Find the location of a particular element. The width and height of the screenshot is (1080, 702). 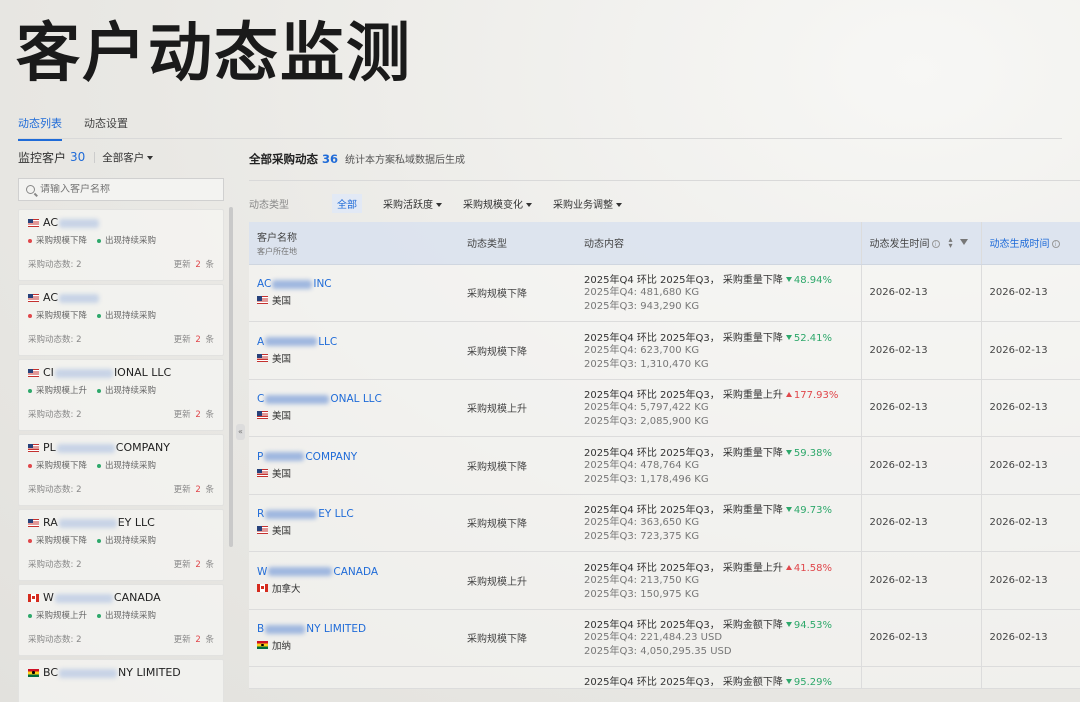

customer-card: RA EY LLC 采购规模下降 出现持续采购 采购动态数: 2 更新 2 条 is located at coordinates (121, 545).